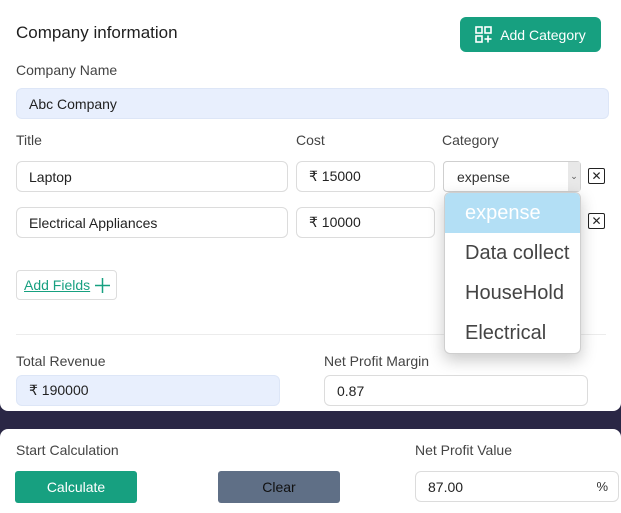  What do you see at coordinates (67, 450) in the screenshot?
I see `start-calculation-label: Start Calculation` at bounding box center [67, 450].